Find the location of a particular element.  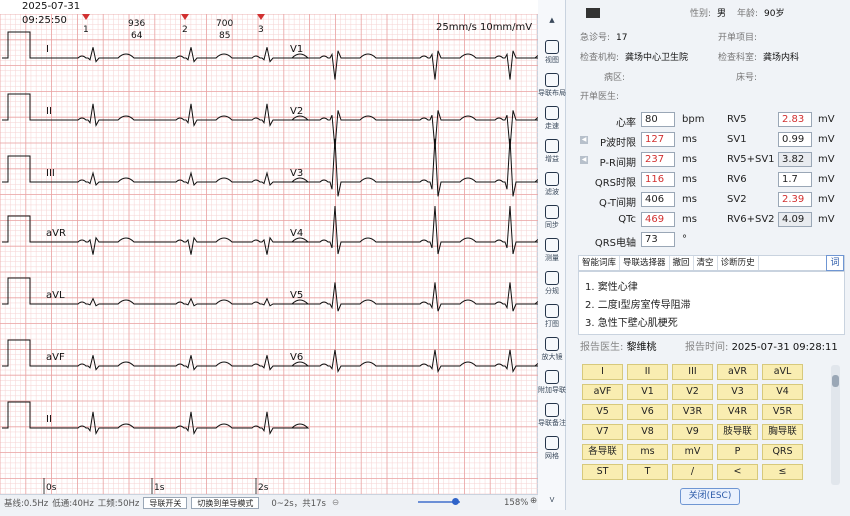

keypad-key: V3R is located at coordinates (692, 412).